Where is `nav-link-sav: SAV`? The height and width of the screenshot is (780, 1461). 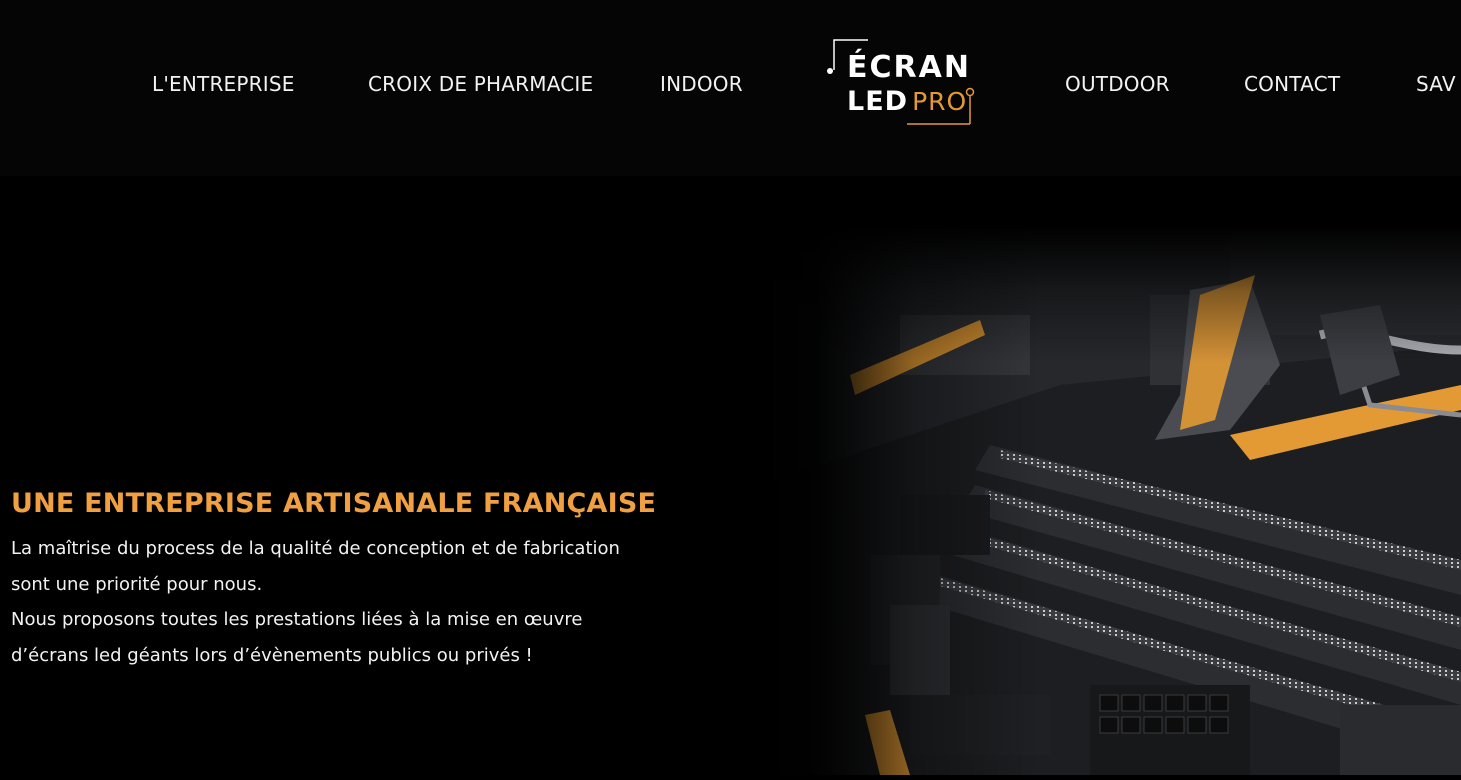
nav-link-sav: SAV is located at coordinates (1436, 84).